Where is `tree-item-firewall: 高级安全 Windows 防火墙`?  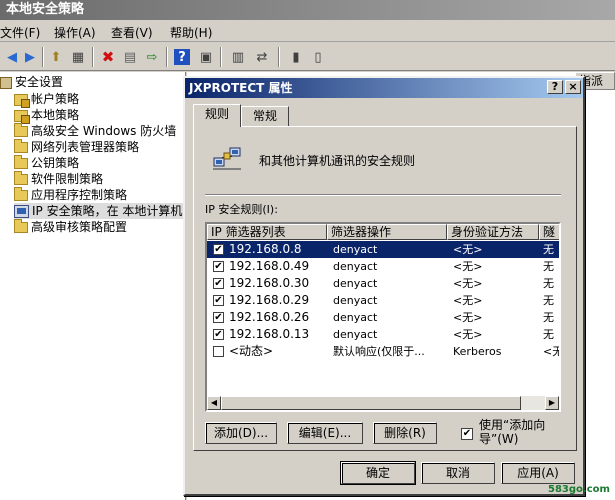 tree-item-firewall: 高级安全 Windows 防火墙 is located at coordinates (95, 131).